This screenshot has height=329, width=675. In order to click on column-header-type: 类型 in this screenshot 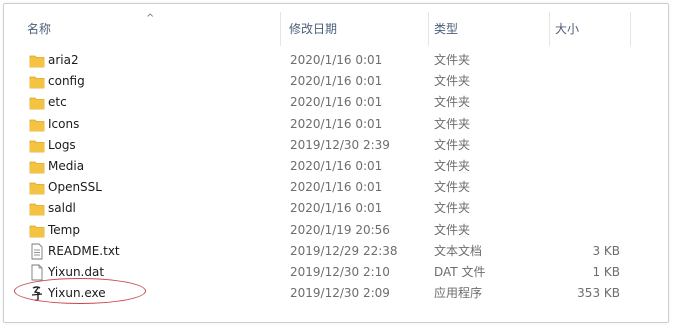, I will do `click(446, 29)`.